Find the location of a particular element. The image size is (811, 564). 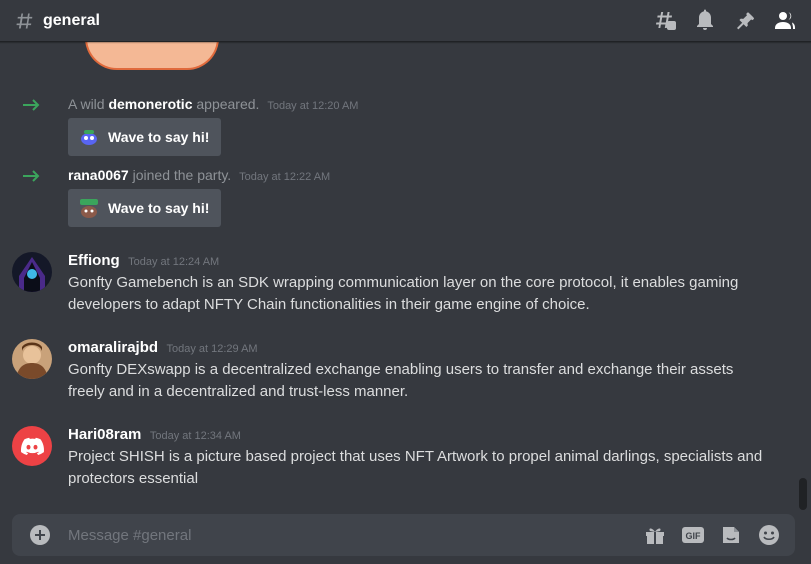

gif-label: GIF is located at coordinates (694, 536).